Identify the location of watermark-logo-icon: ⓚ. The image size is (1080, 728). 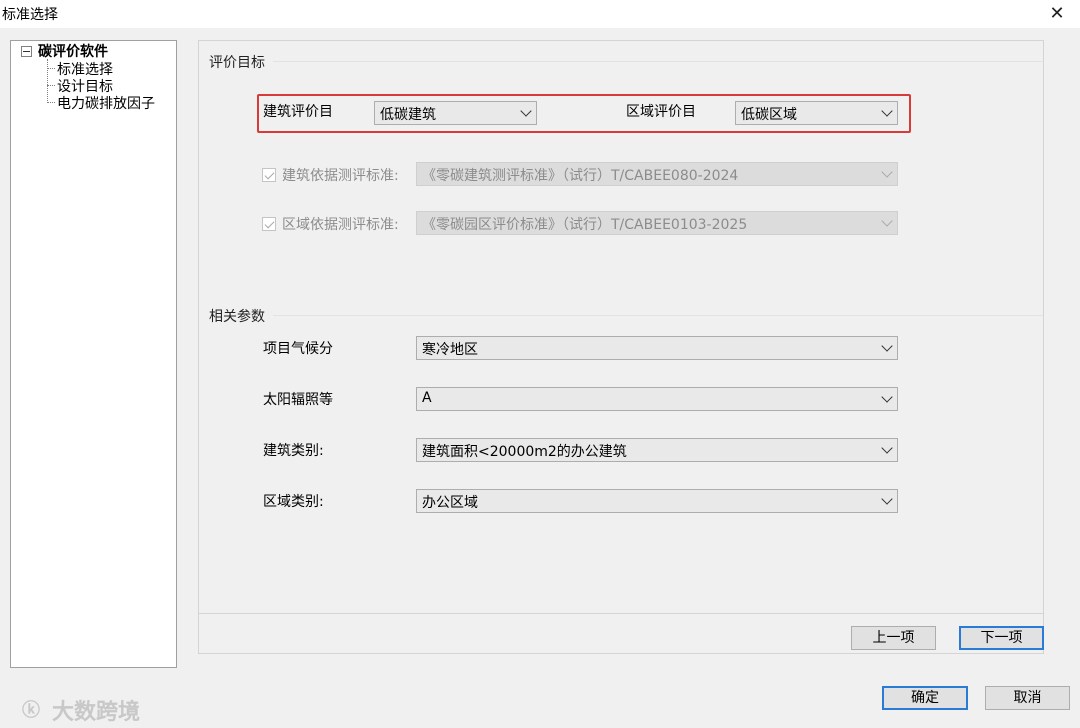
(31, 710).